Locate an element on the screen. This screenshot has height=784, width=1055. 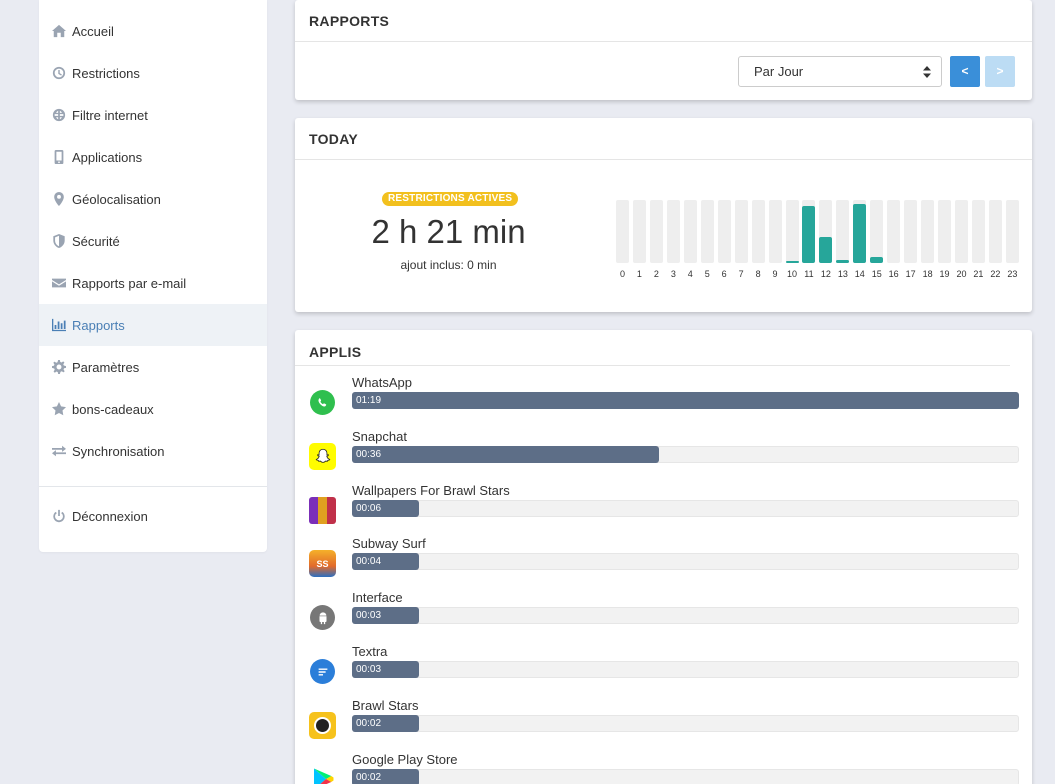
sidebar-item-restrictions: Restrictions is located at coordinates (153, 73).